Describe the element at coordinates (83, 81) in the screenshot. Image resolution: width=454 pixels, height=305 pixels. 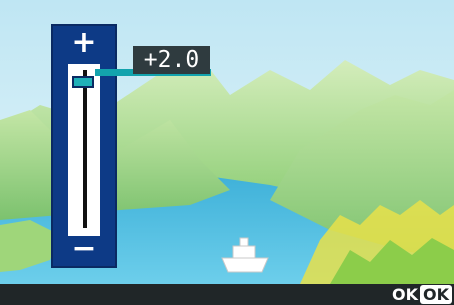
I see `exposure-slider-handle` at that location.